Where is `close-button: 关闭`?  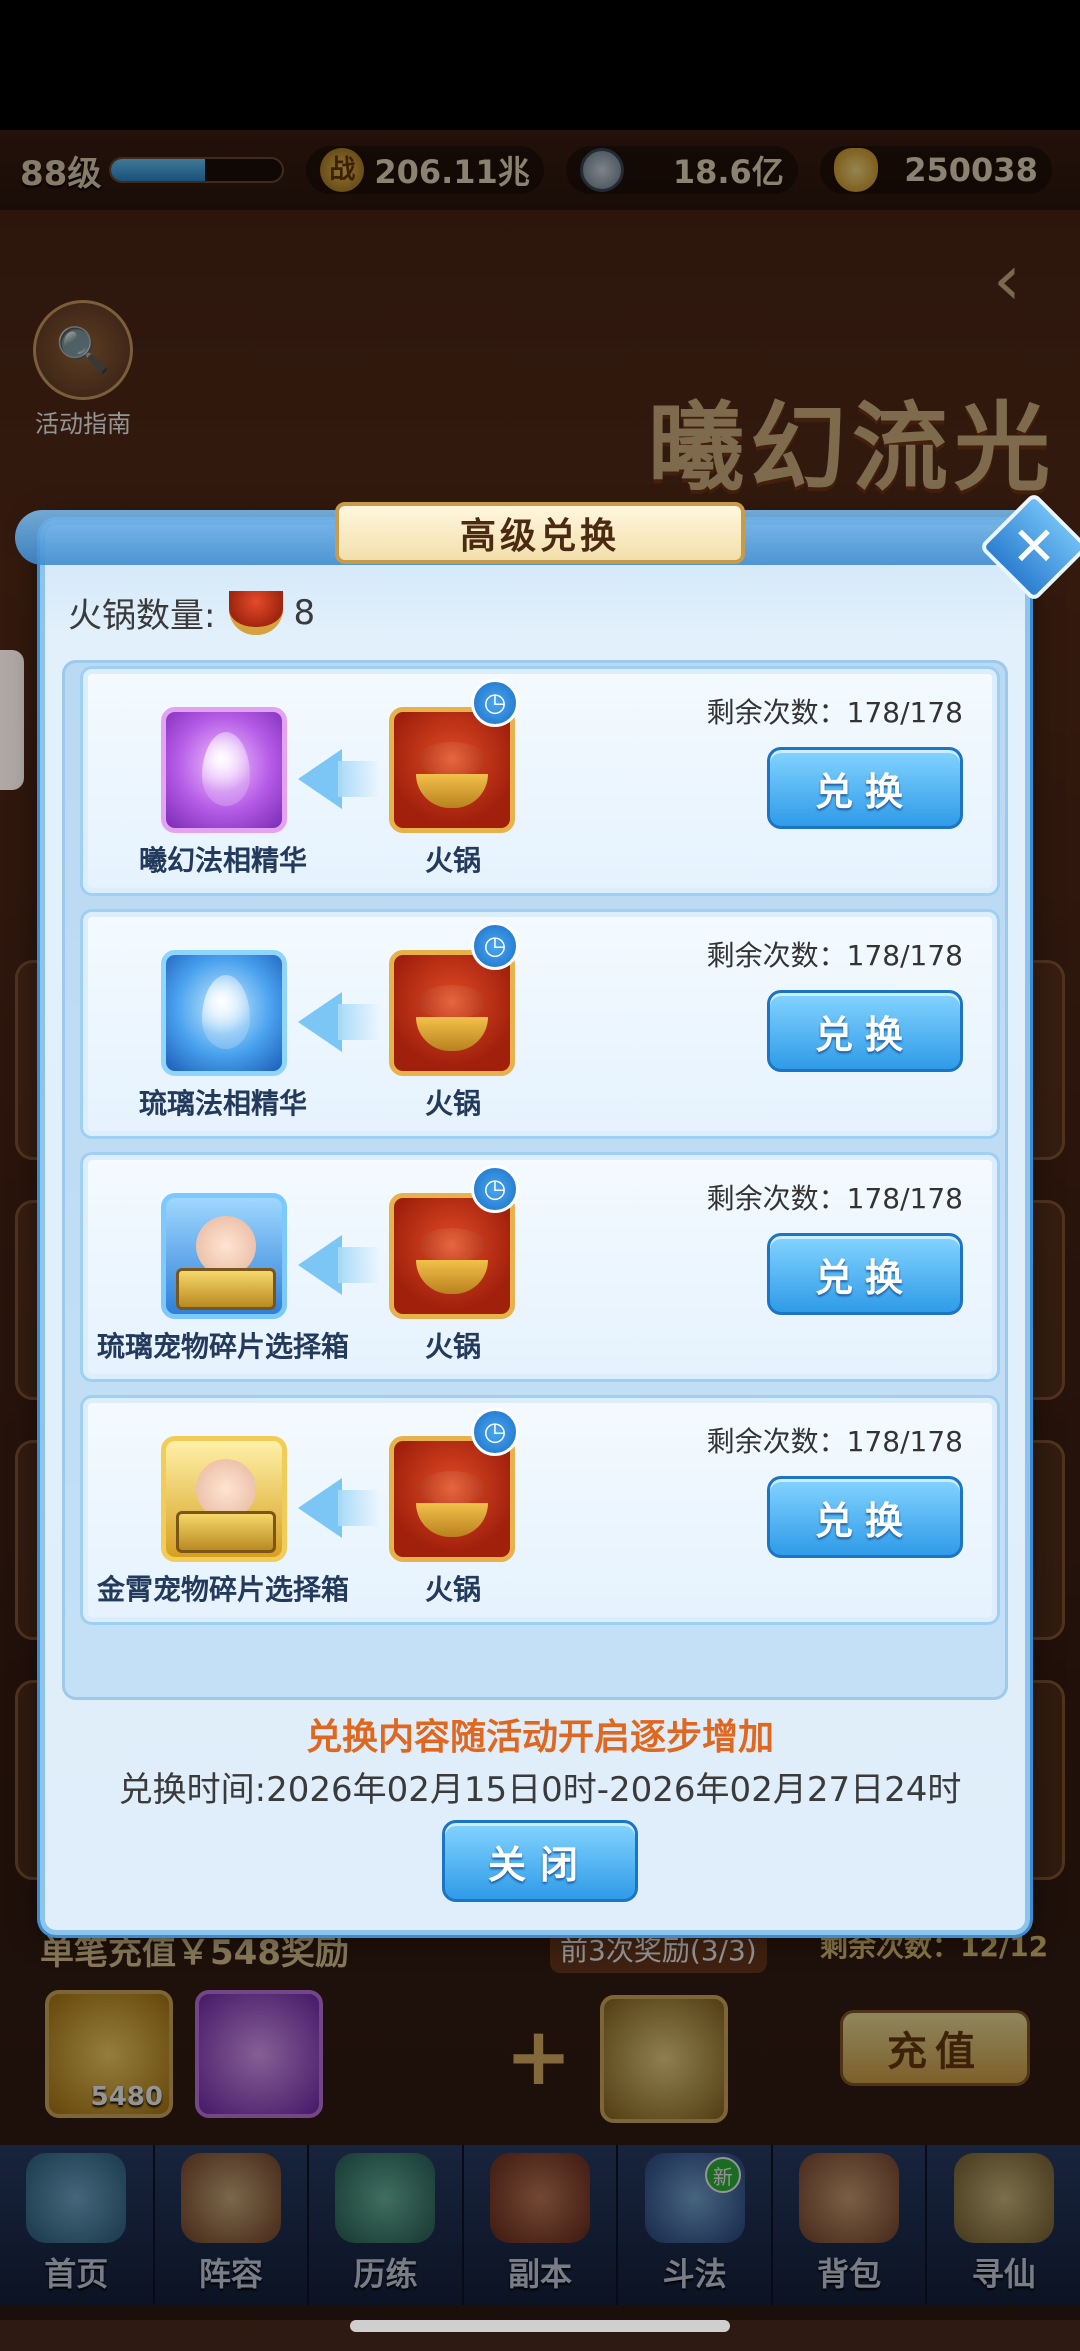 close-button: 关闭 is located at coordinates (540, 1861).